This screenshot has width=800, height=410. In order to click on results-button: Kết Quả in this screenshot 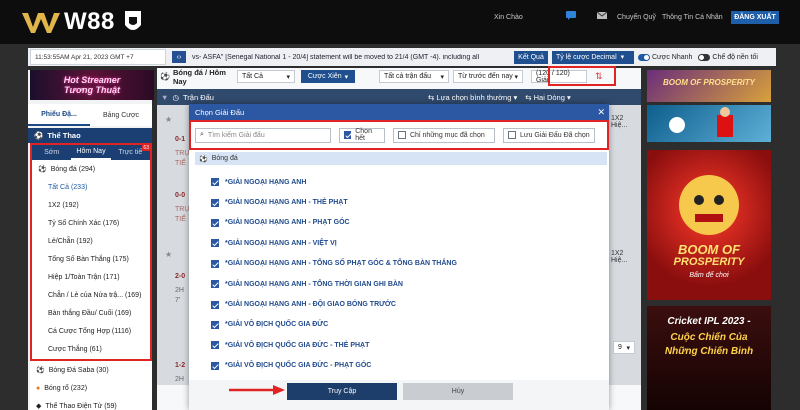, I will do `click(531, 57)`.